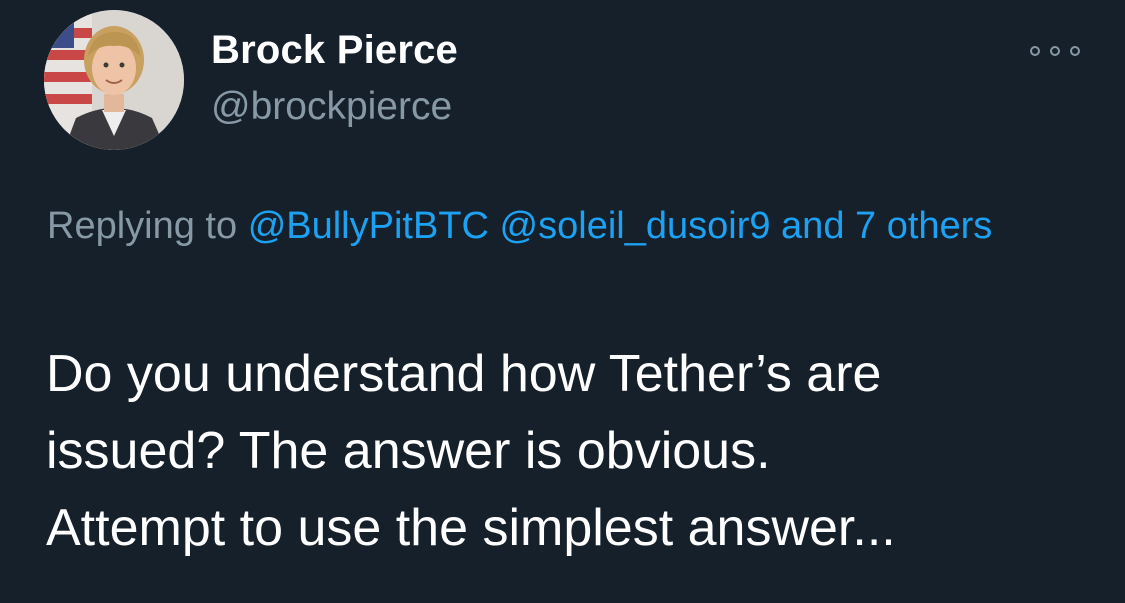 The width and height of the screenshot is (1125, 603). What do you see at coordinates (368, 226) in the screenshot?
I see `mention-bullypitbtc: @BullyPitBTC` at bounding box center [368, 226].